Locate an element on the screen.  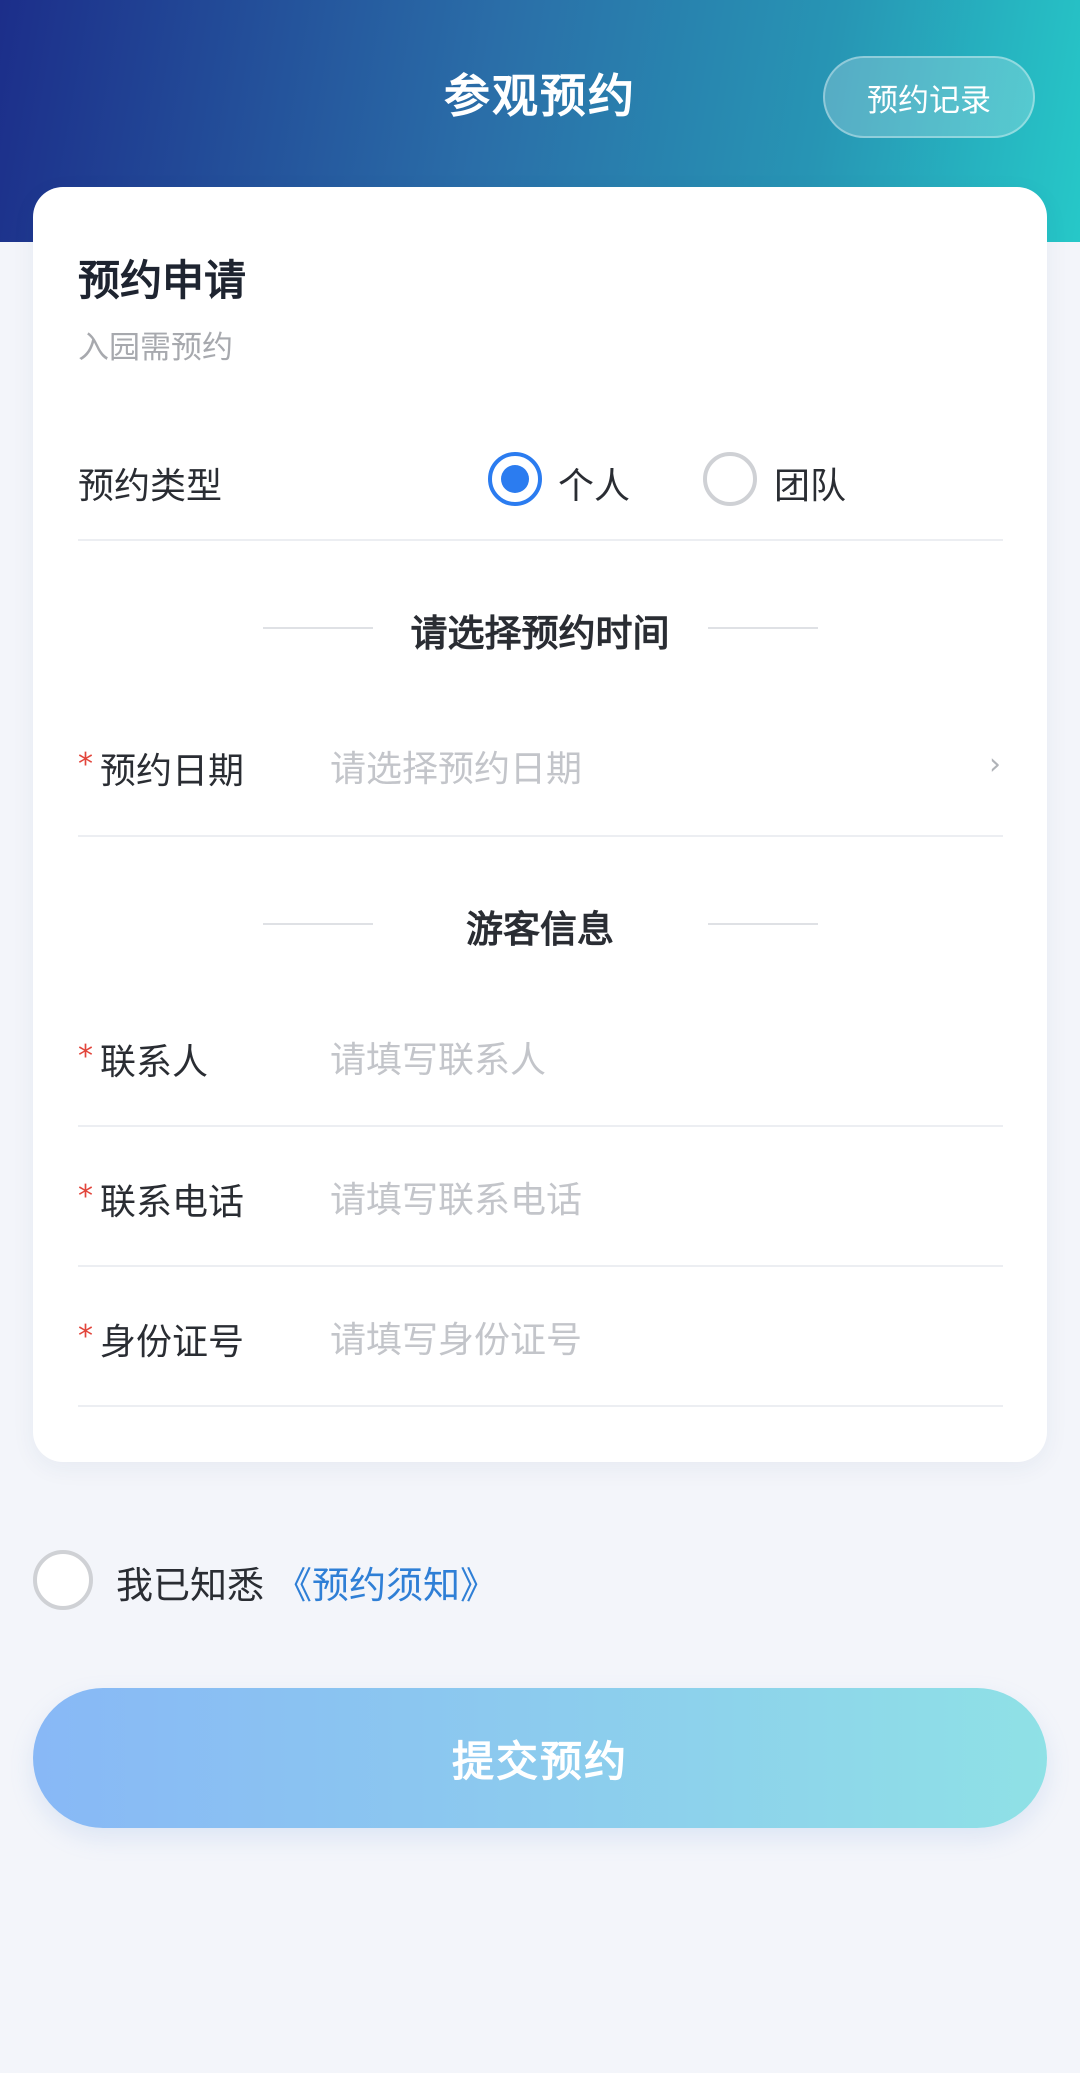
section-time-header: 请选择预约时间 is located at coordinates (540, 627).